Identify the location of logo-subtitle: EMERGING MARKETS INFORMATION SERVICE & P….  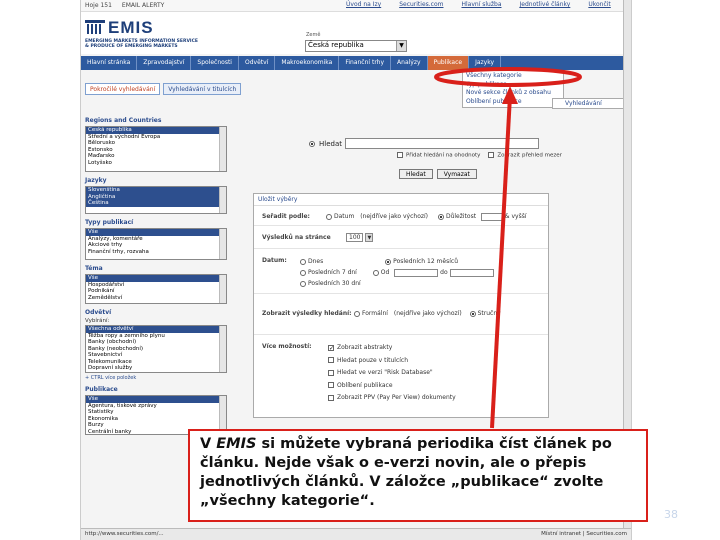
(141, 44).